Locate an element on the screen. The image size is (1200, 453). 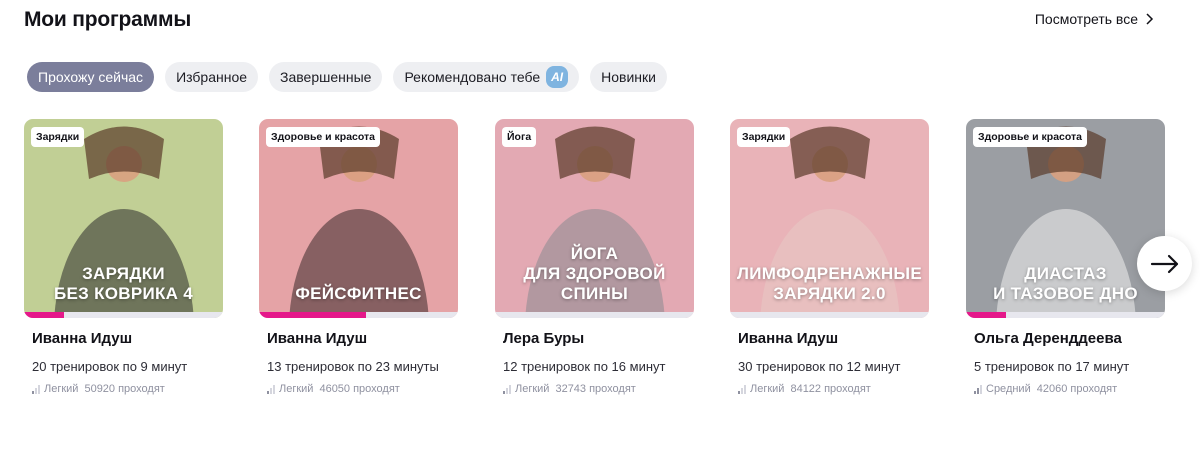
cover-title: Зарядки без коврика 4 is located at coordinates (123, 284).